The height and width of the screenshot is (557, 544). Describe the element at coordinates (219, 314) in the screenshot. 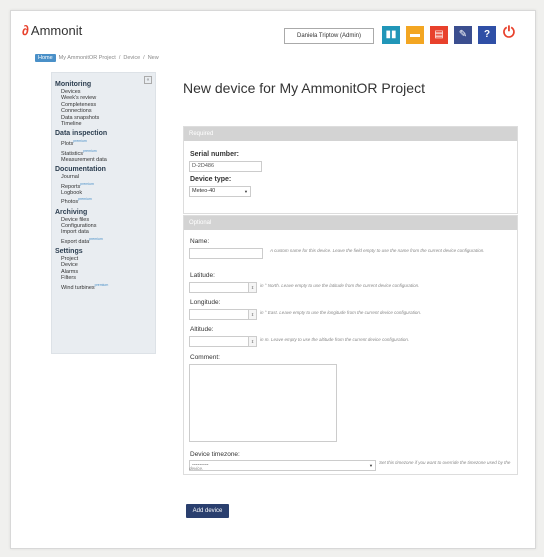

I see `longitude-input` at that location.